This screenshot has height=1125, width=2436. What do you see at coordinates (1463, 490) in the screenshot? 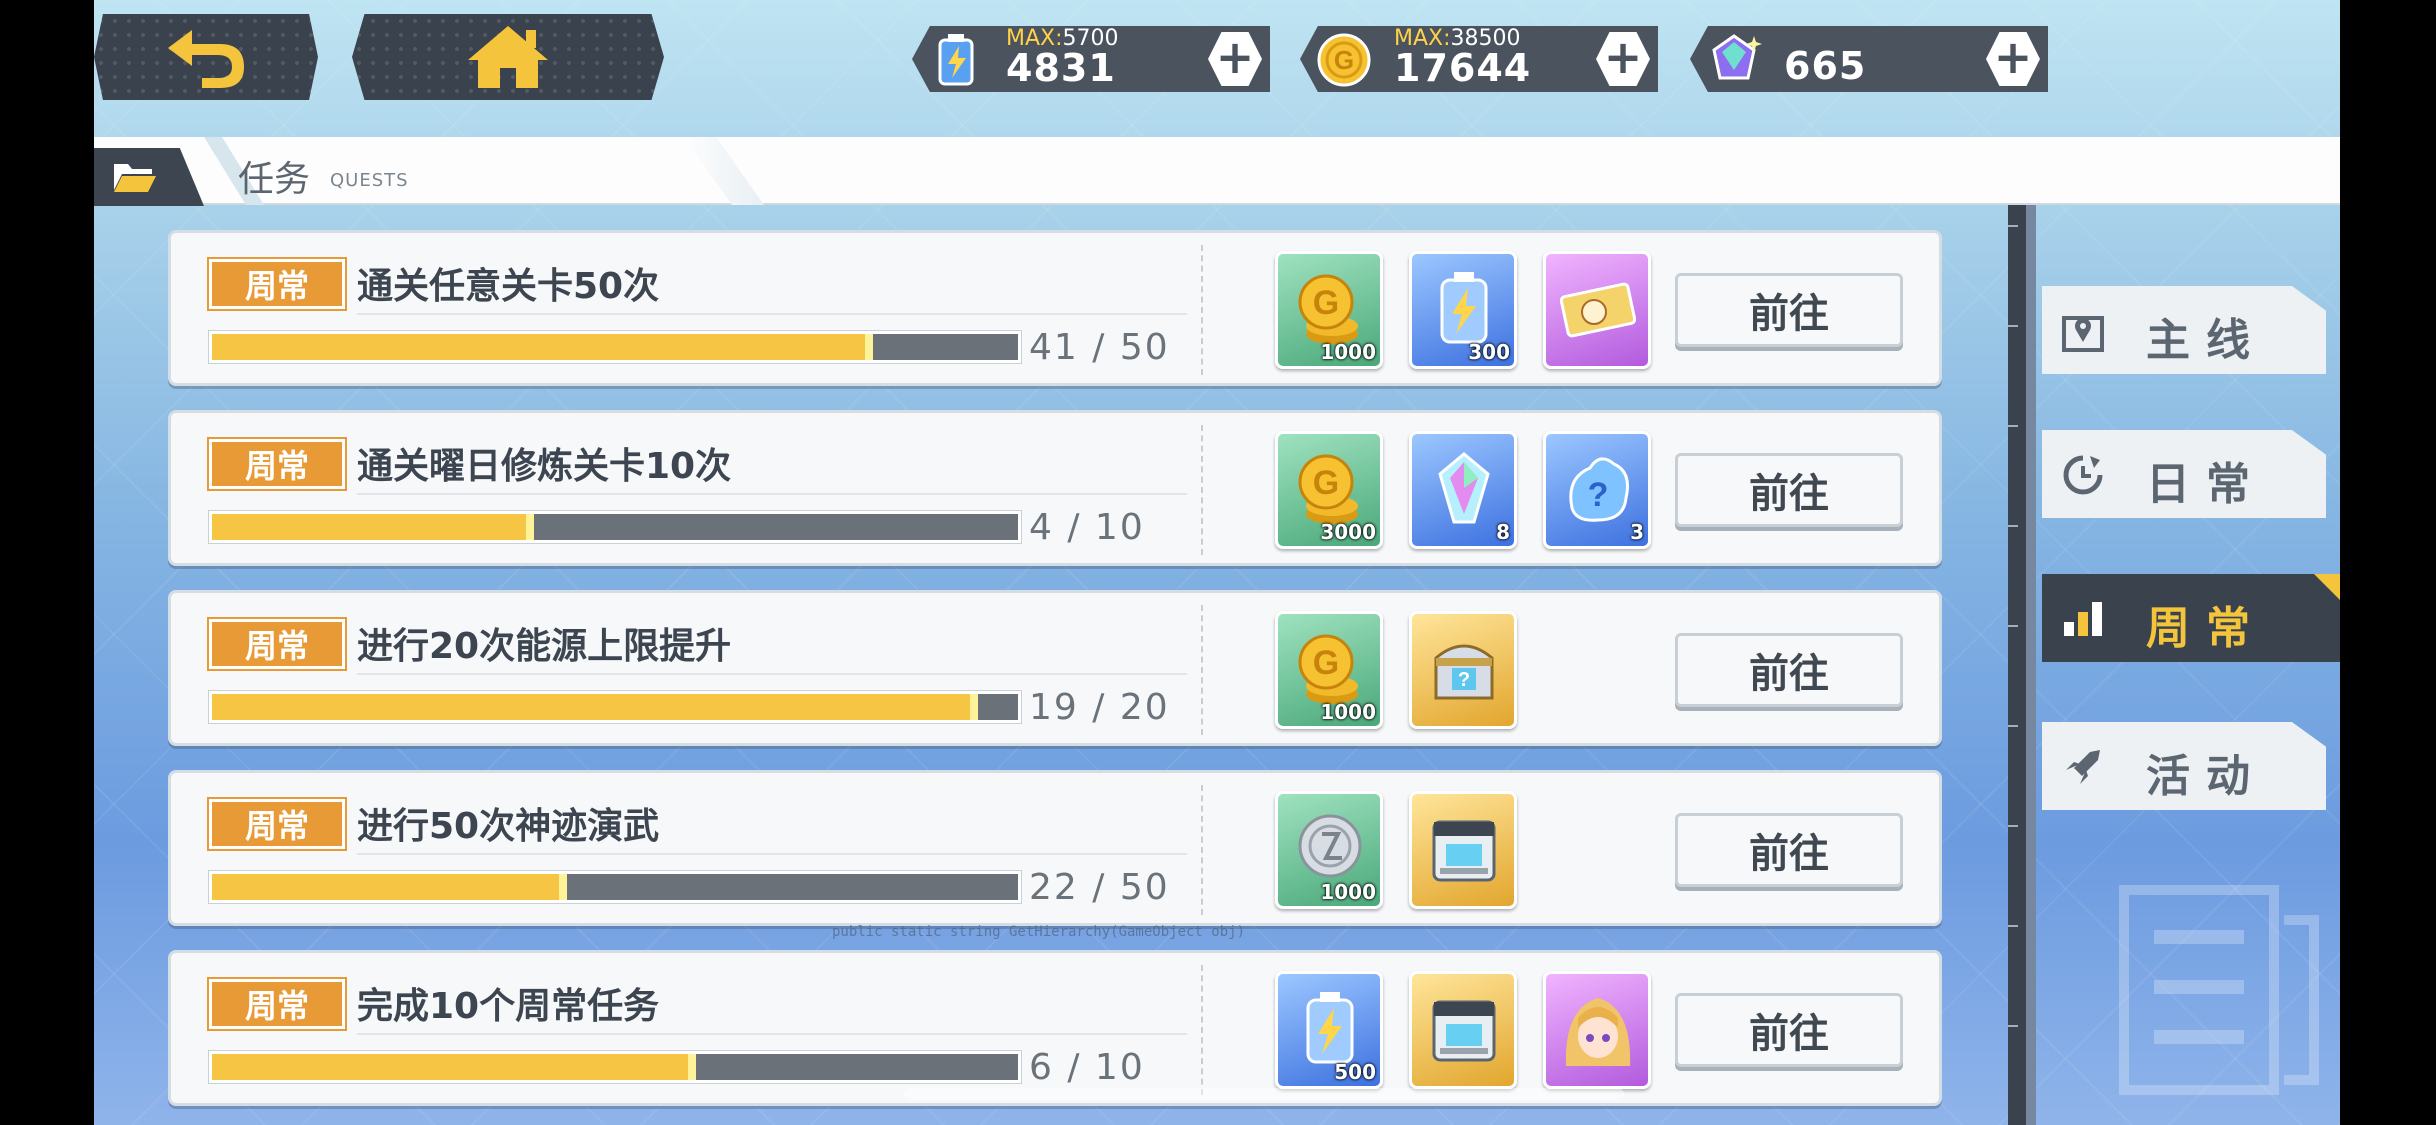
I see `reward-crystal: 8` at bounding box center [1463, 490].